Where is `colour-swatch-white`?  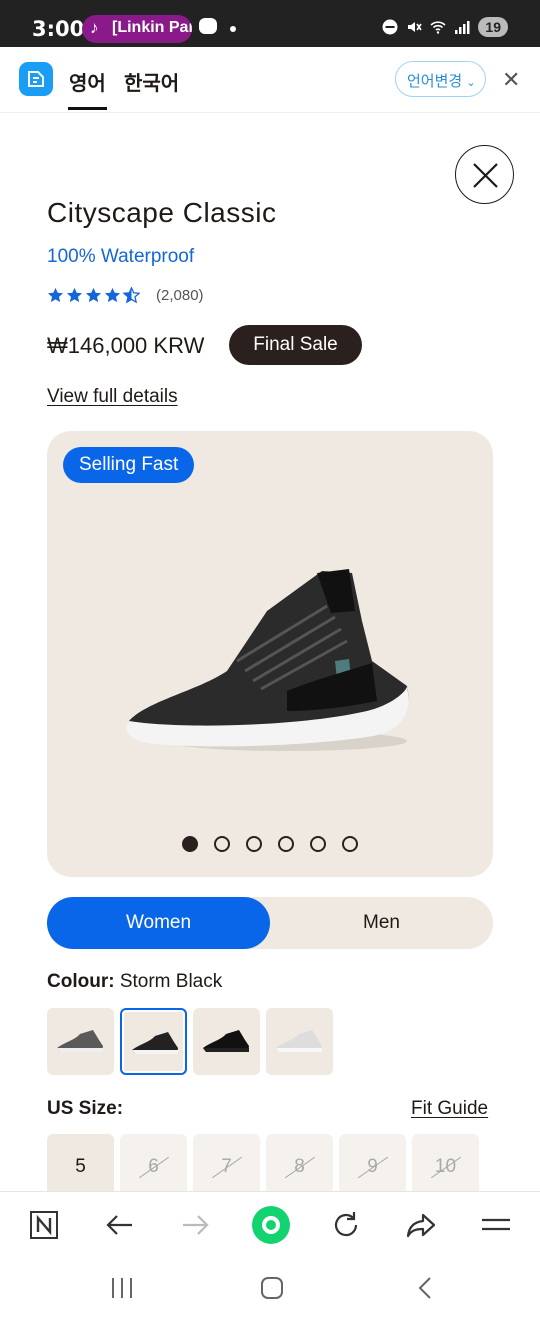 colour-swatch-white is located at coordinates (299, 1041).